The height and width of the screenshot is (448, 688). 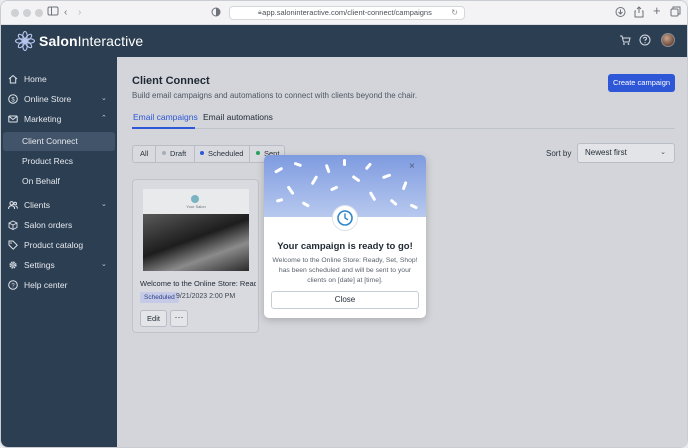 What do you see at coordinates (13, 205) in the screenshot?
I see `users-icon` at bounding box center [13, 205].